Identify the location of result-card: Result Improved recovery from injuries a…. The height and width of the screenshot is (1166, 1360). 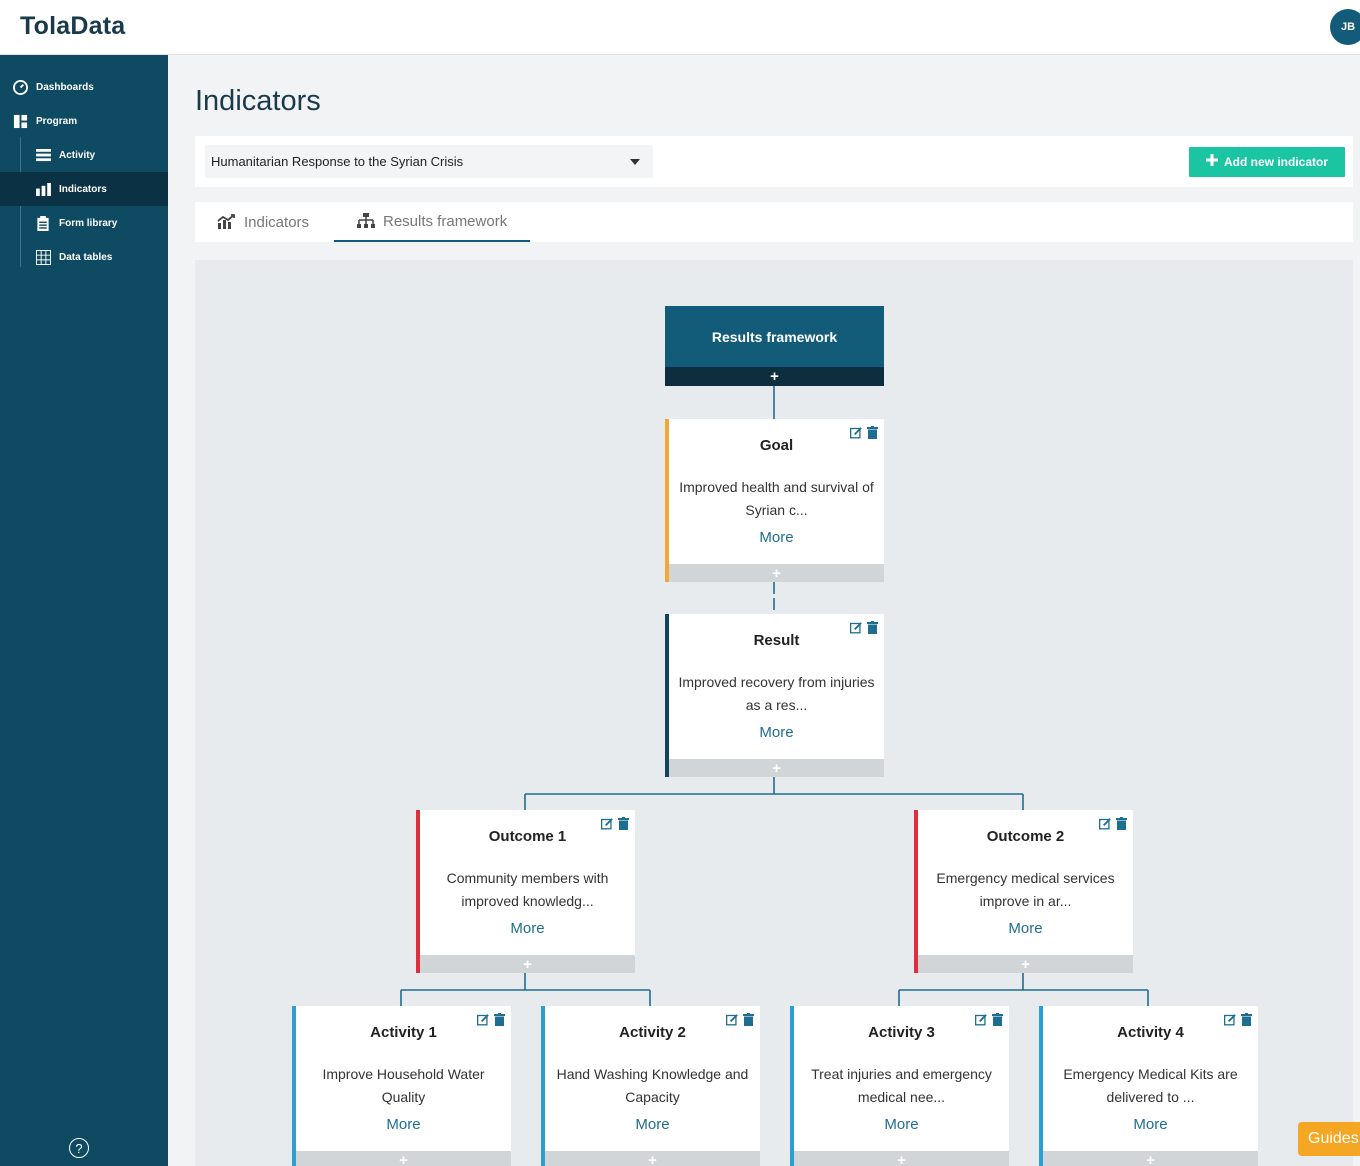
(774, 695).